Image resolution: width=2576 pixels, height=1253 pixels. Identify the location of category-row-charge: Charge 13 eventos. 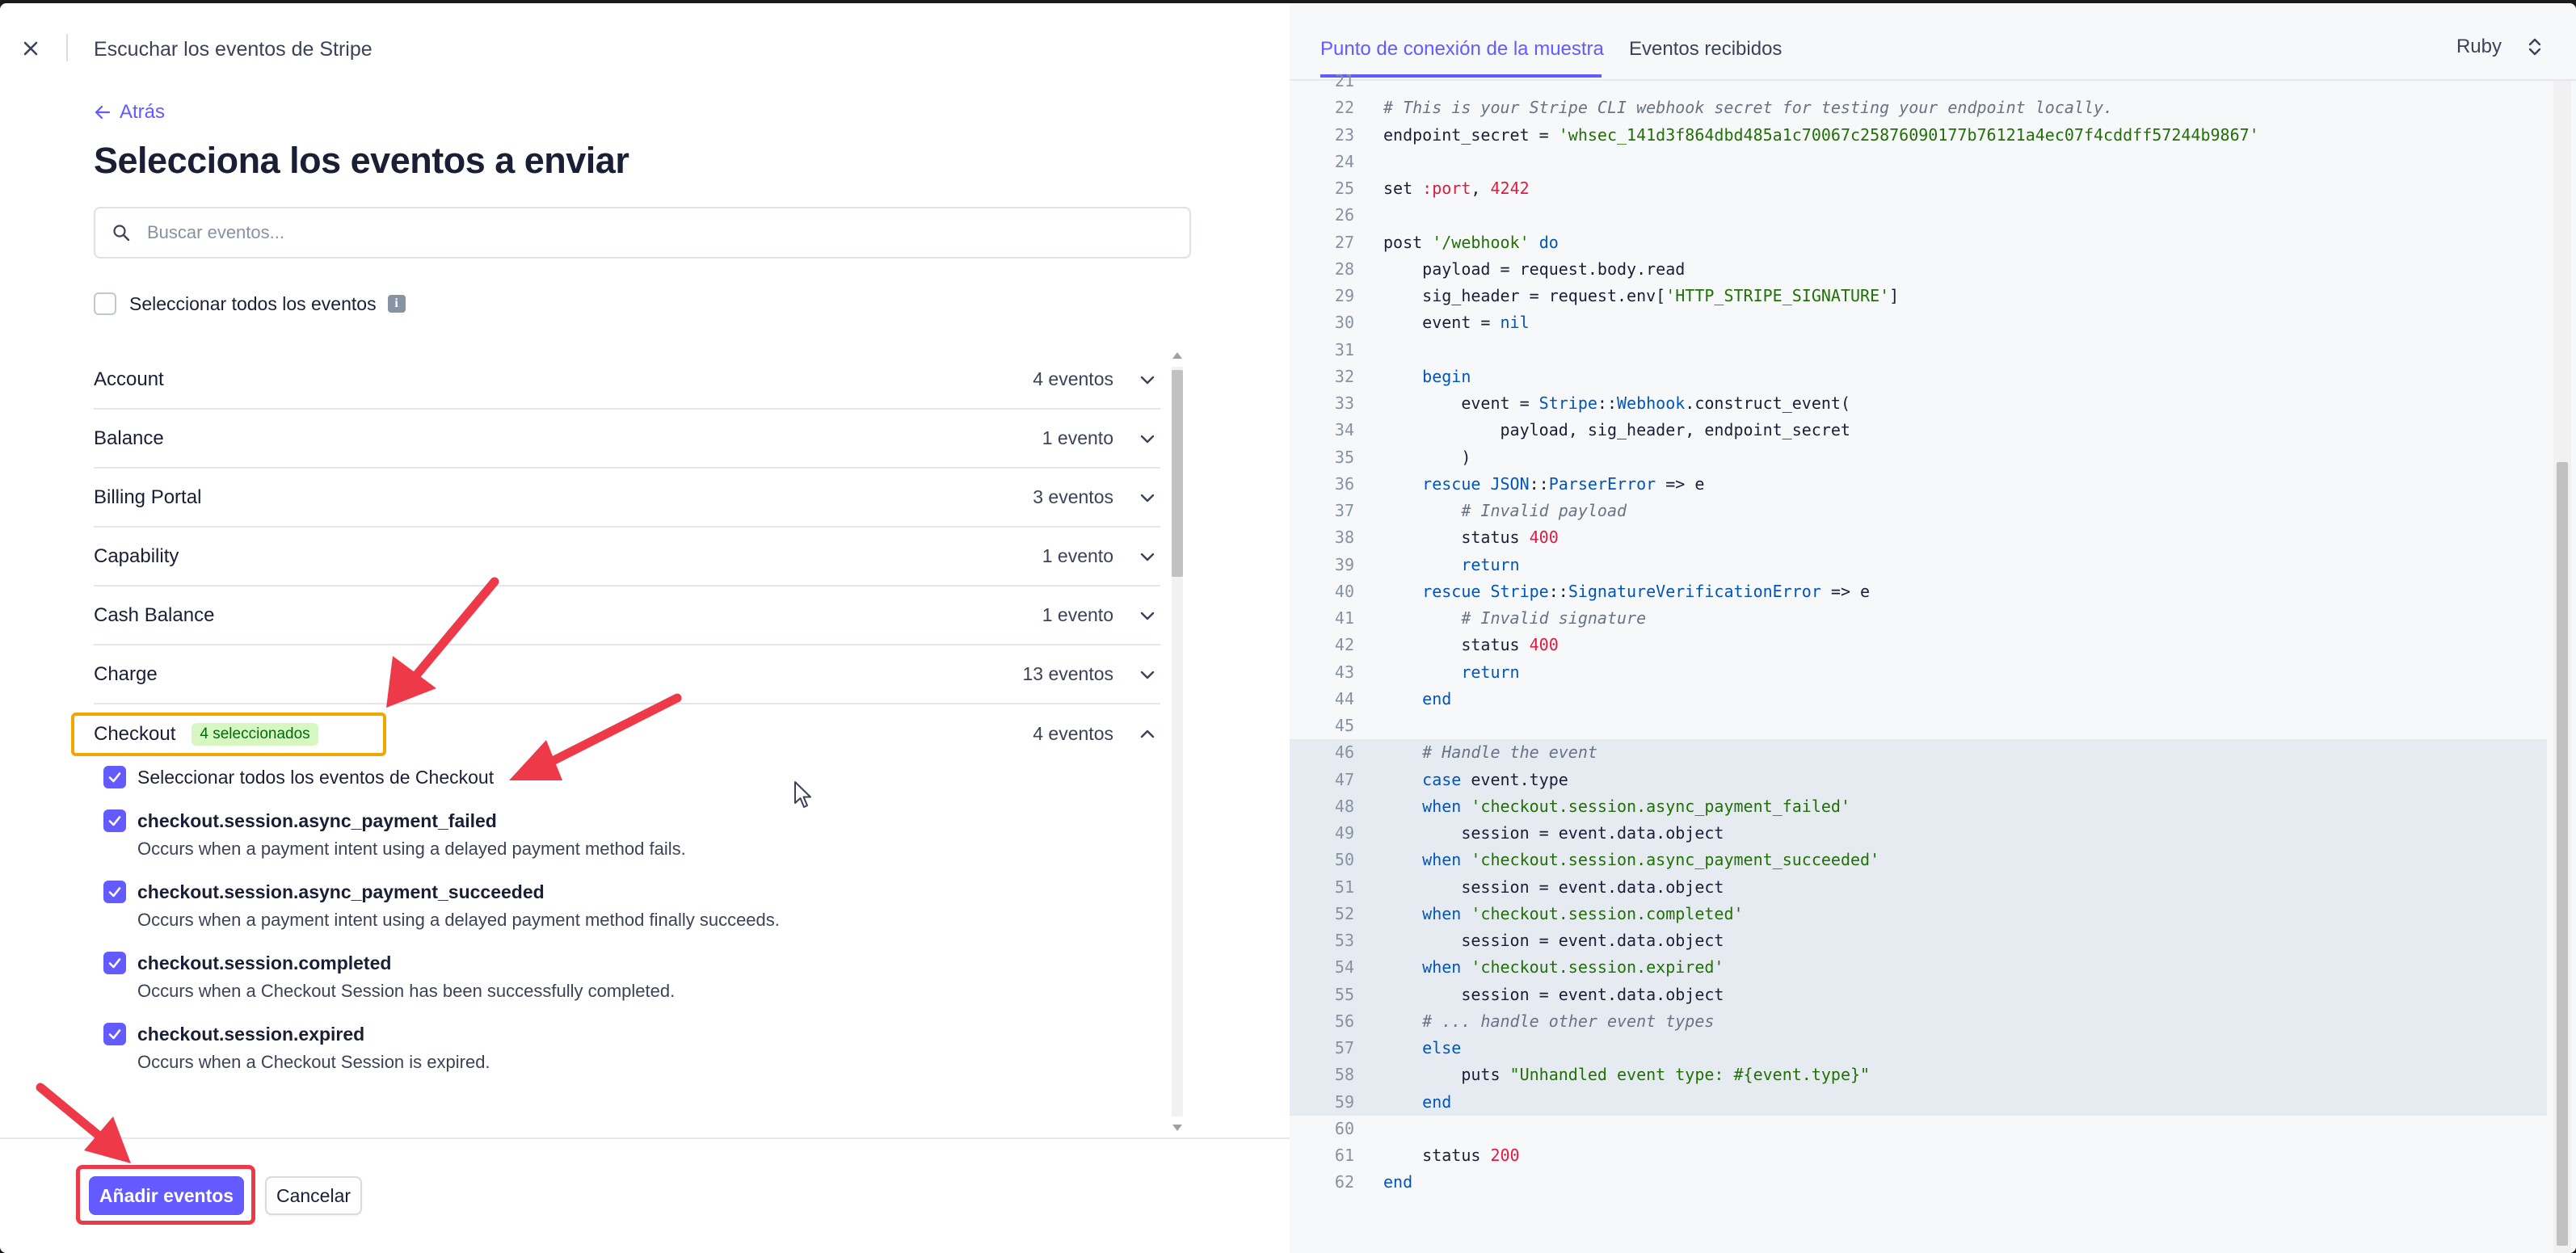
(627, 674).